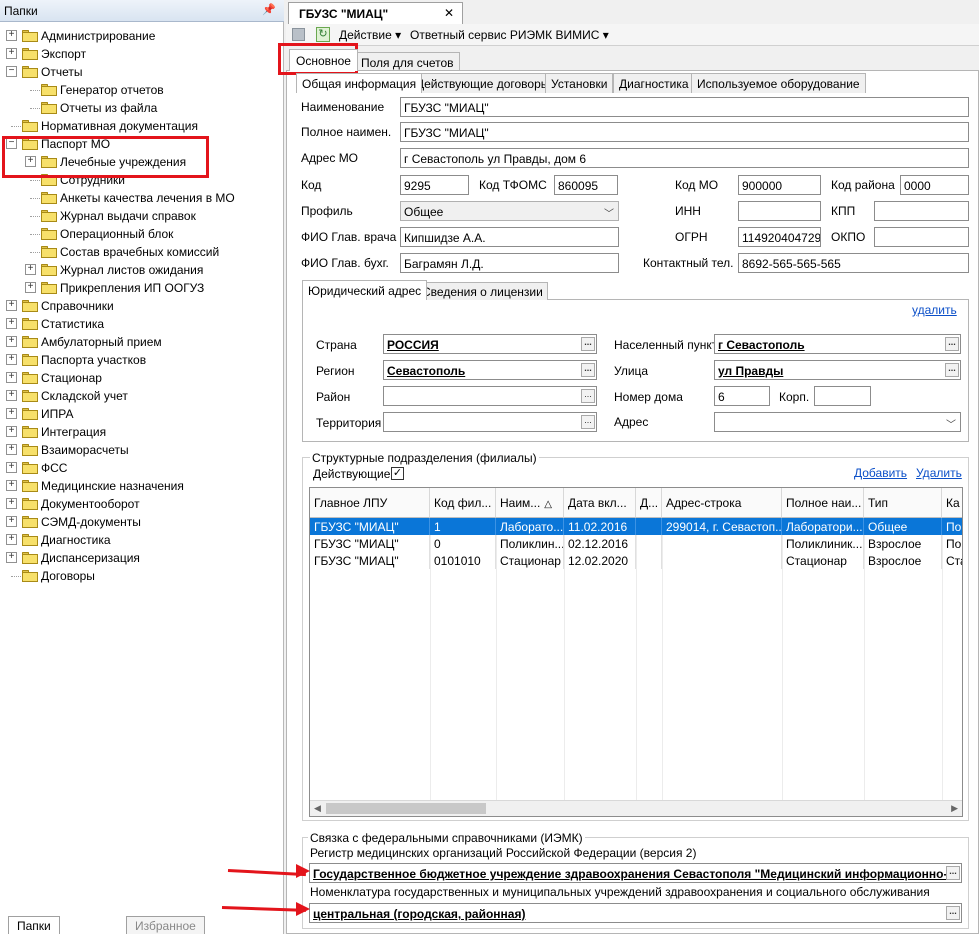 This screenshot has height=934, width=979. I want to click on phone-field: 8692-565-565-565, so click(853, 263).